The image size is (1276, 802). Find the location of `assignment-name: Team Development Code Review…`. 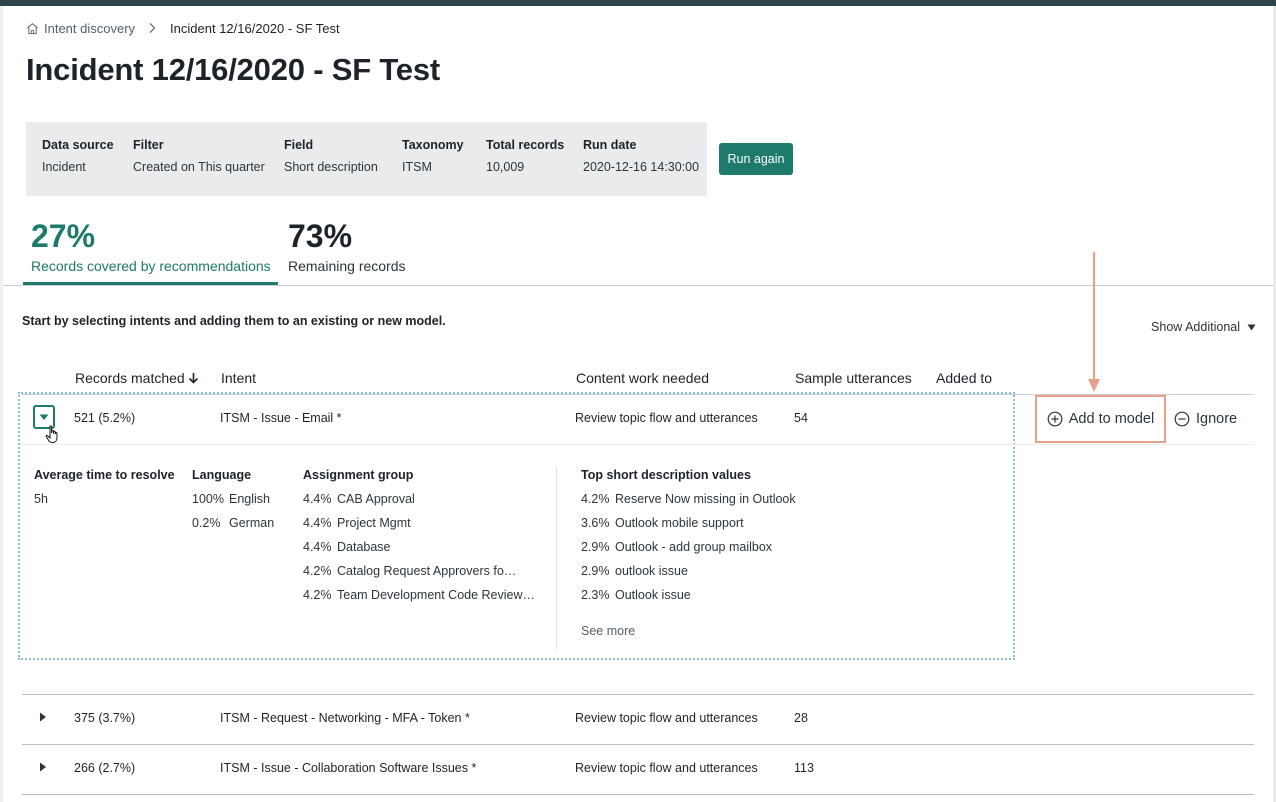

assignment-name: Team Development Code Review… is located at coordinates (436, 595).